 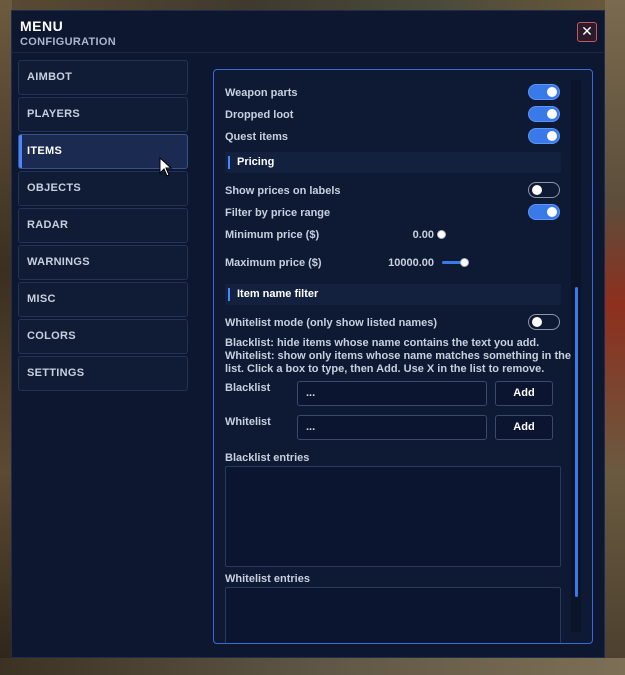 What do you see at coordinates (411, 263) in the screenshot?
I see `max-price-value: 10000.00` at bounding box center [411, 263].